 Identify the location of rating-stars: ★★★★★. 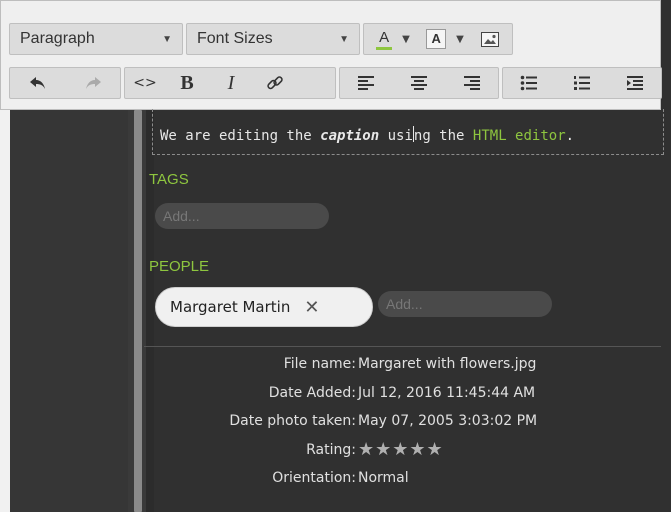
(401, 449).